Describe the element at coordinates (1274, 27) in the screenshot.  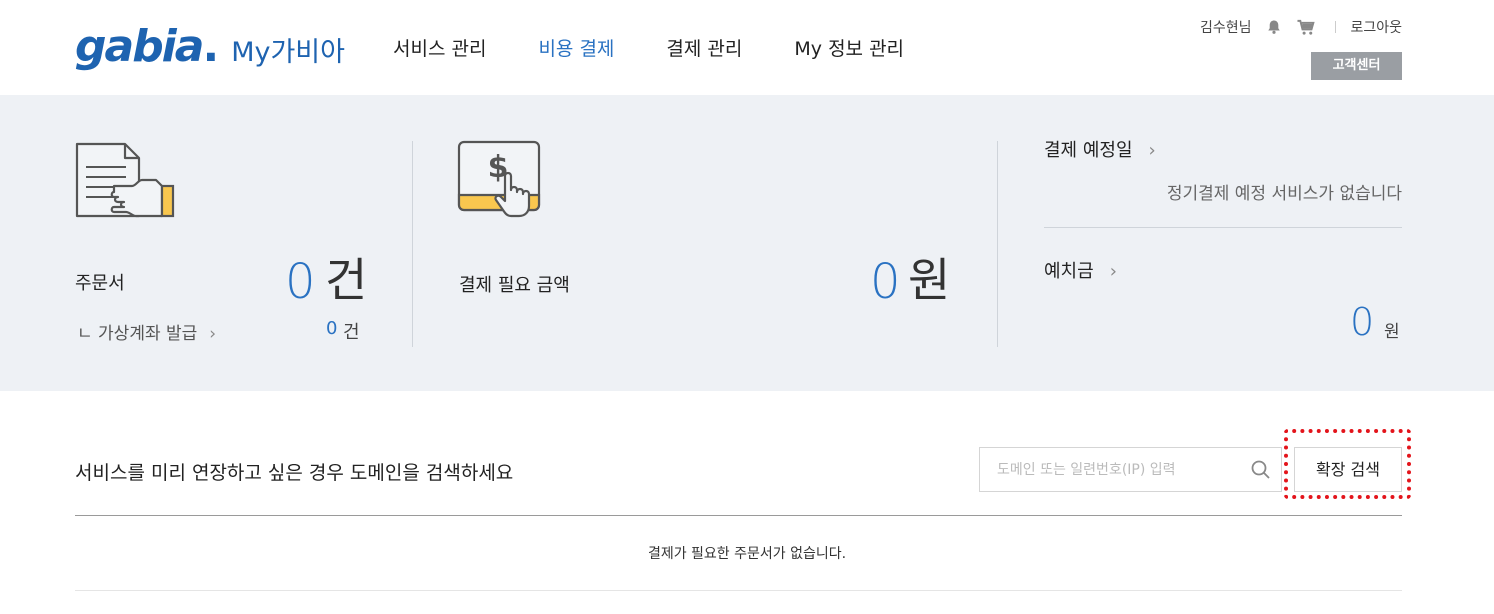
I see `bell-icon` at that location.